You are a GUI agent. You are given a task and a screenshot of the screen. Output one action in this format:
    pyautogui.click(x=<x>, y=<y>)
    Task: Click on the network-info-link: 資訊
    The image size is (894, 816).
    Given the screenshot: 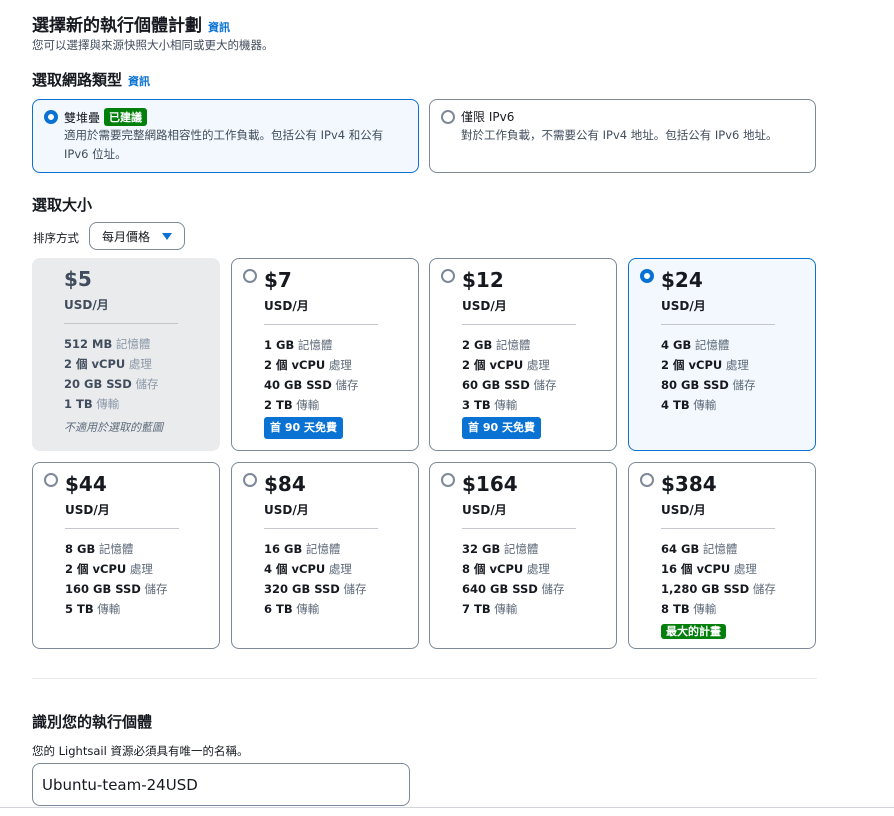 What is the action you would take?
    pyautogui.click(x=139, y=81)
    